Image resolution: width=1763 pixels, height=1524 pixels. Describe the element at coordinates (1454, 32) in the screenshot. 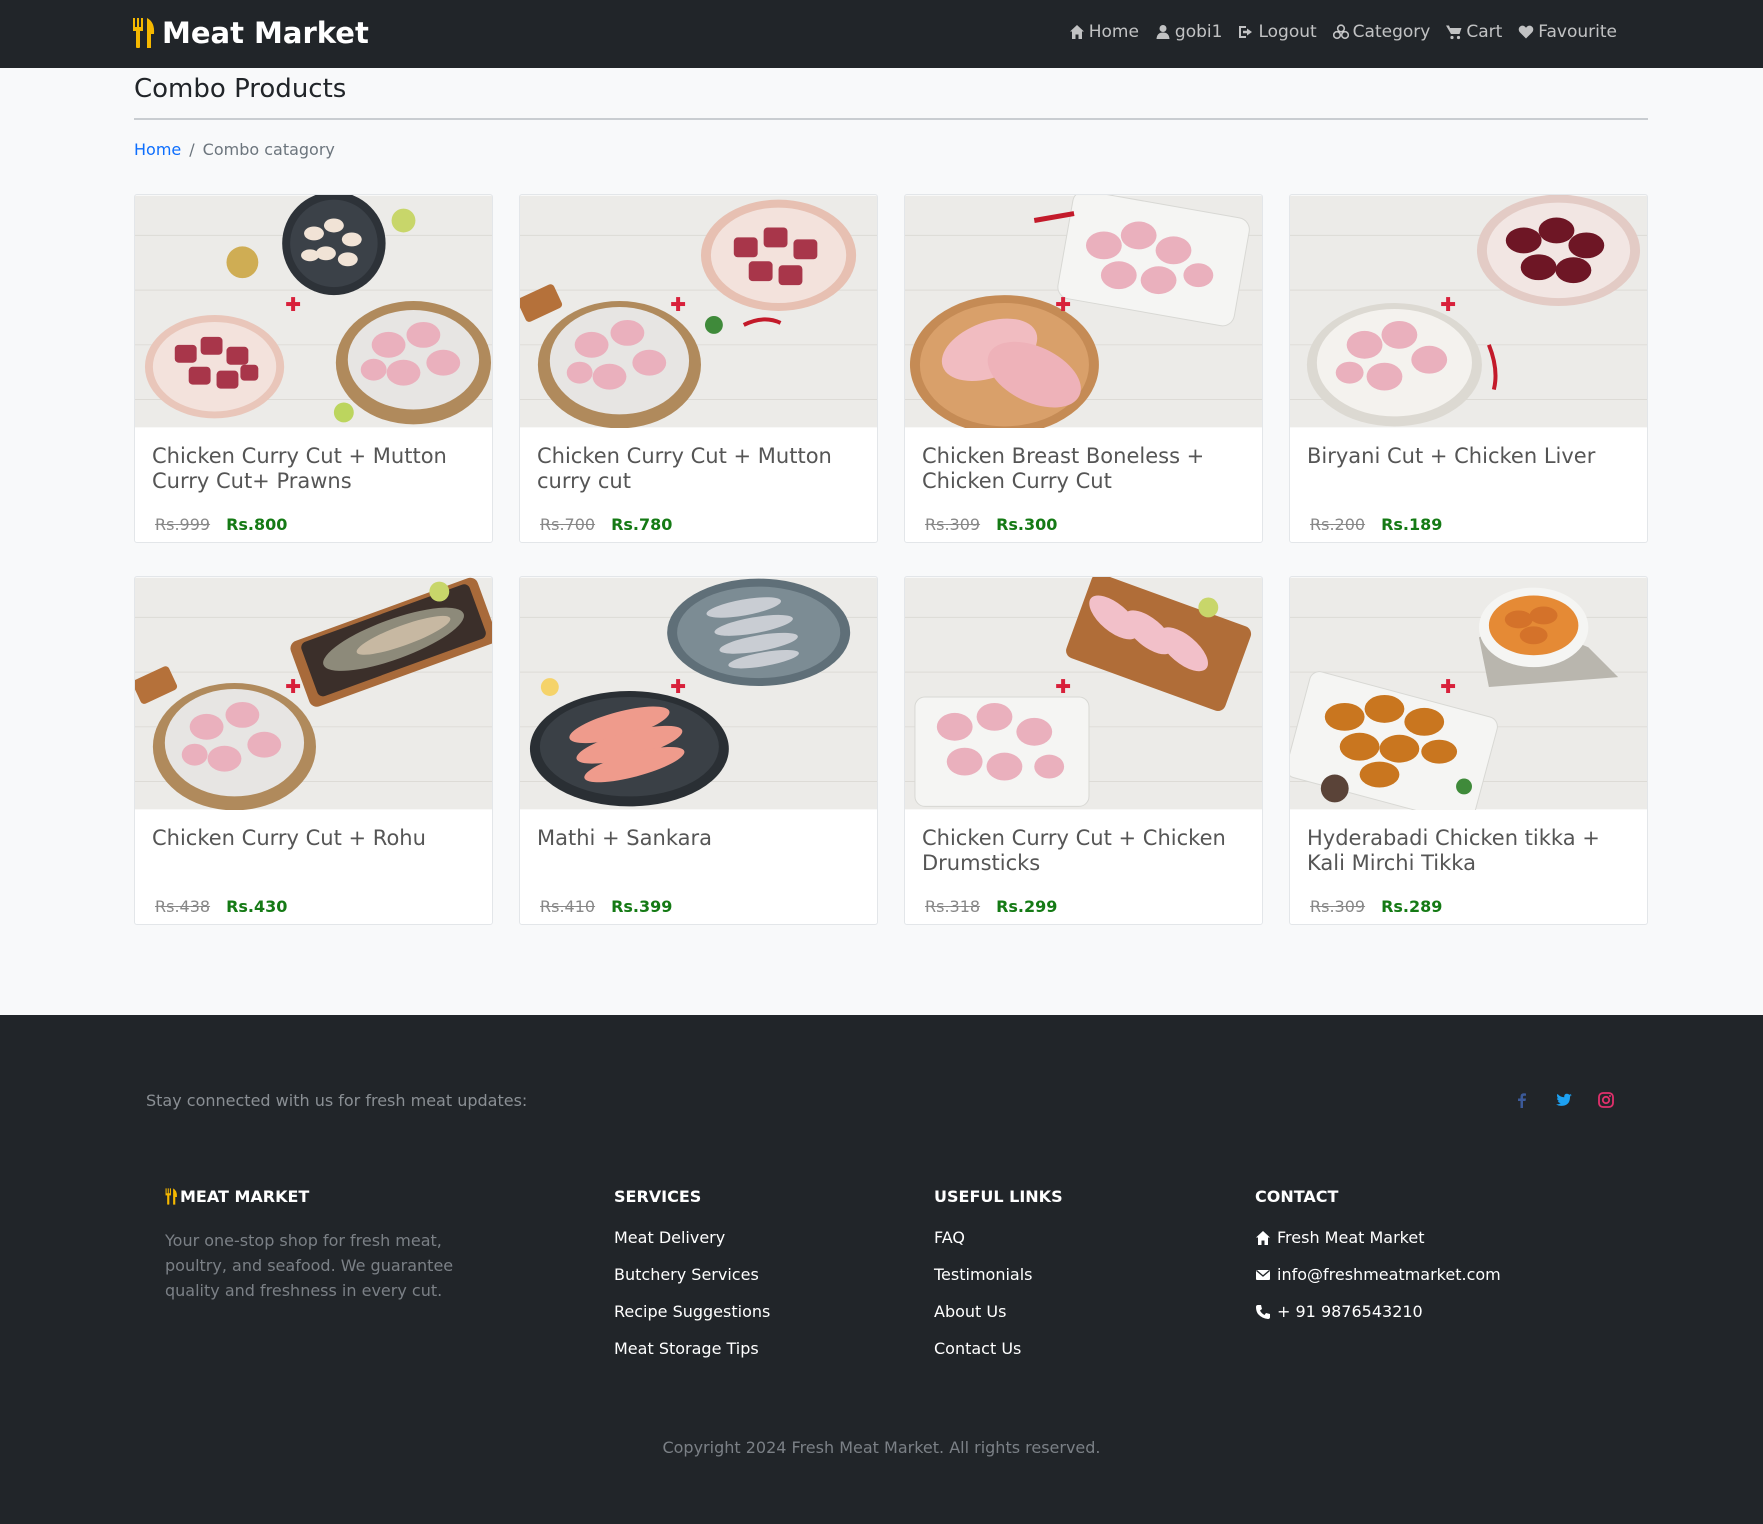

I see `cart-icon` at that location.